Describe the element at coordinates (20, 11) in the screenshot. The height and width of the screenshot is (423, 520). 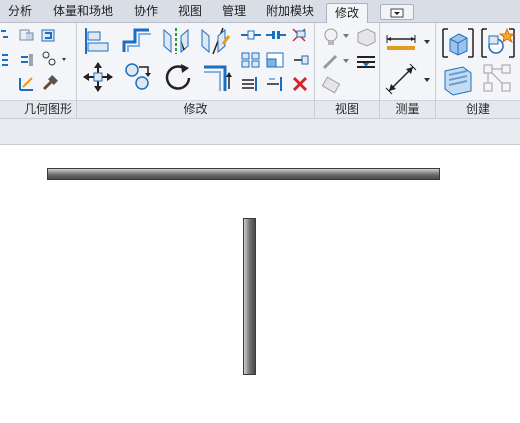
I see `tab-analyze: 分析` at that location.